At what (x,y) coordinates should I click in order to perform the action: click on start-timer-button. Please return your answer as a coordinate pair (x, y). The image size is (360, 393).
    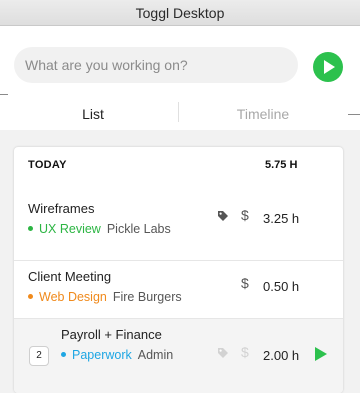
    Looking at the image, I should click on (328, 67).